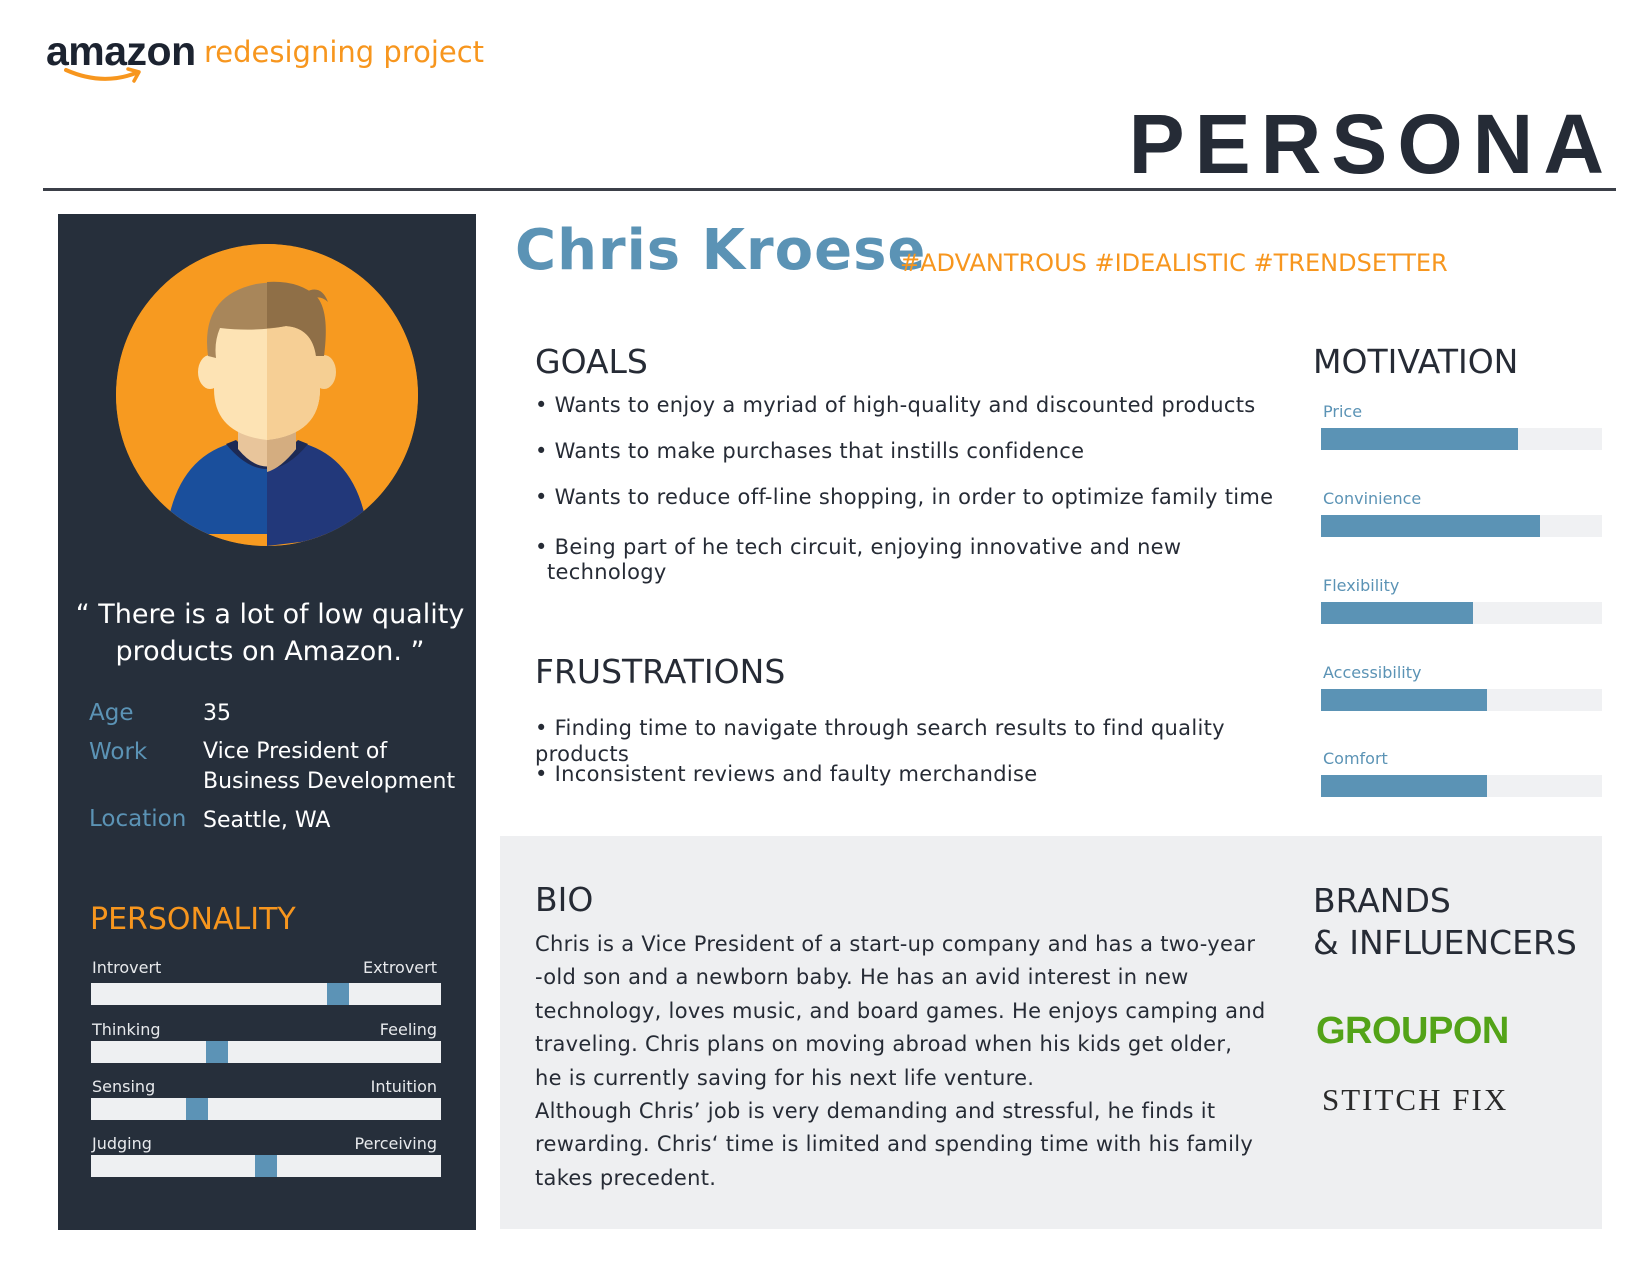 The height and width of the screenshot is (1275, 1650). What do you see at coordinates (1343, 411) in the screenshot?
I see `motivation-label: Price` at bounding box center [1343, 411].